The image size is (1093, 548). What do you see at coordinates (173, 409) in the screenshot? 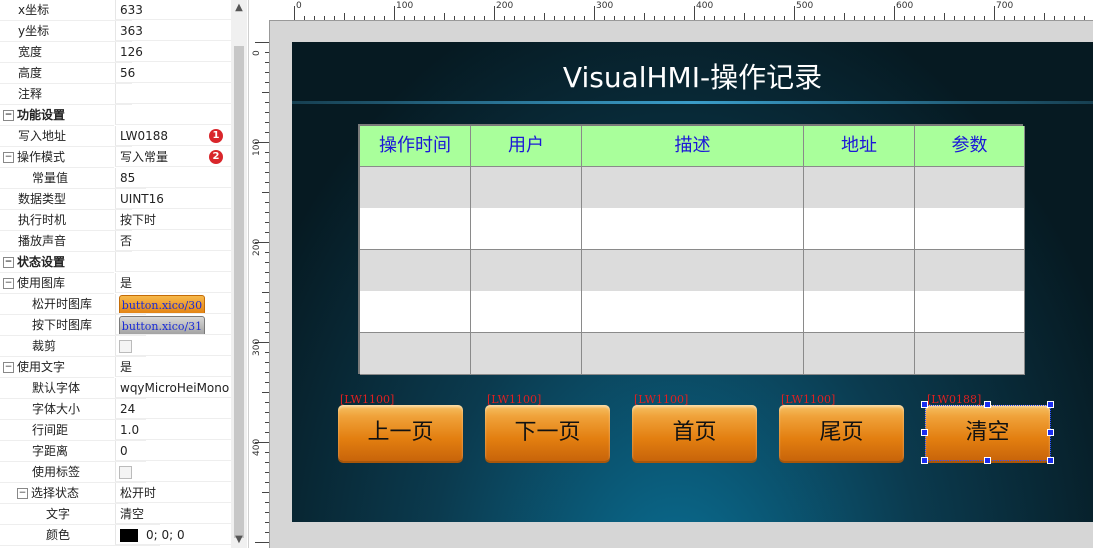
I see `property-value: 24` at bounding box center [173, 409].